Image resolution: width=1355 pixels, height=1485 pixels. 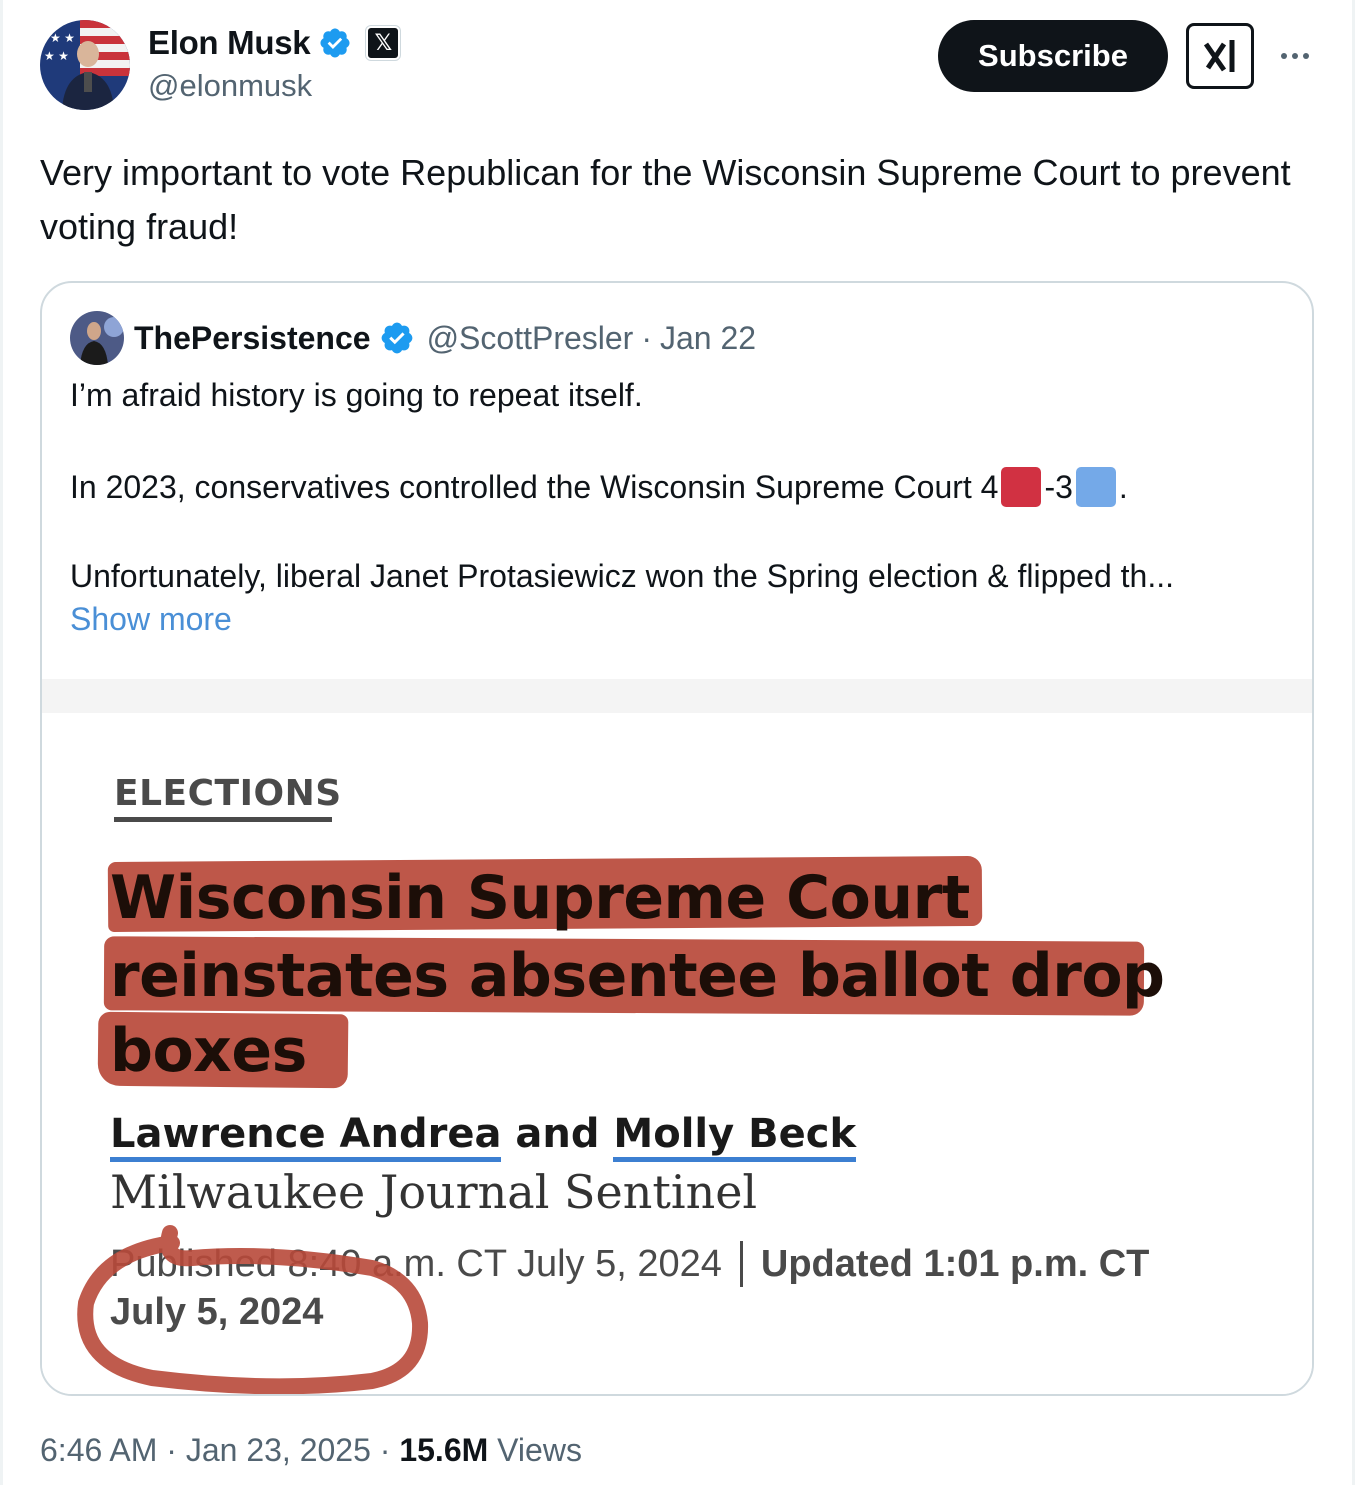 I want to click on quoted-header: ThePersistence @ScottPresler · Jan 22, so click(x=445, y=338).